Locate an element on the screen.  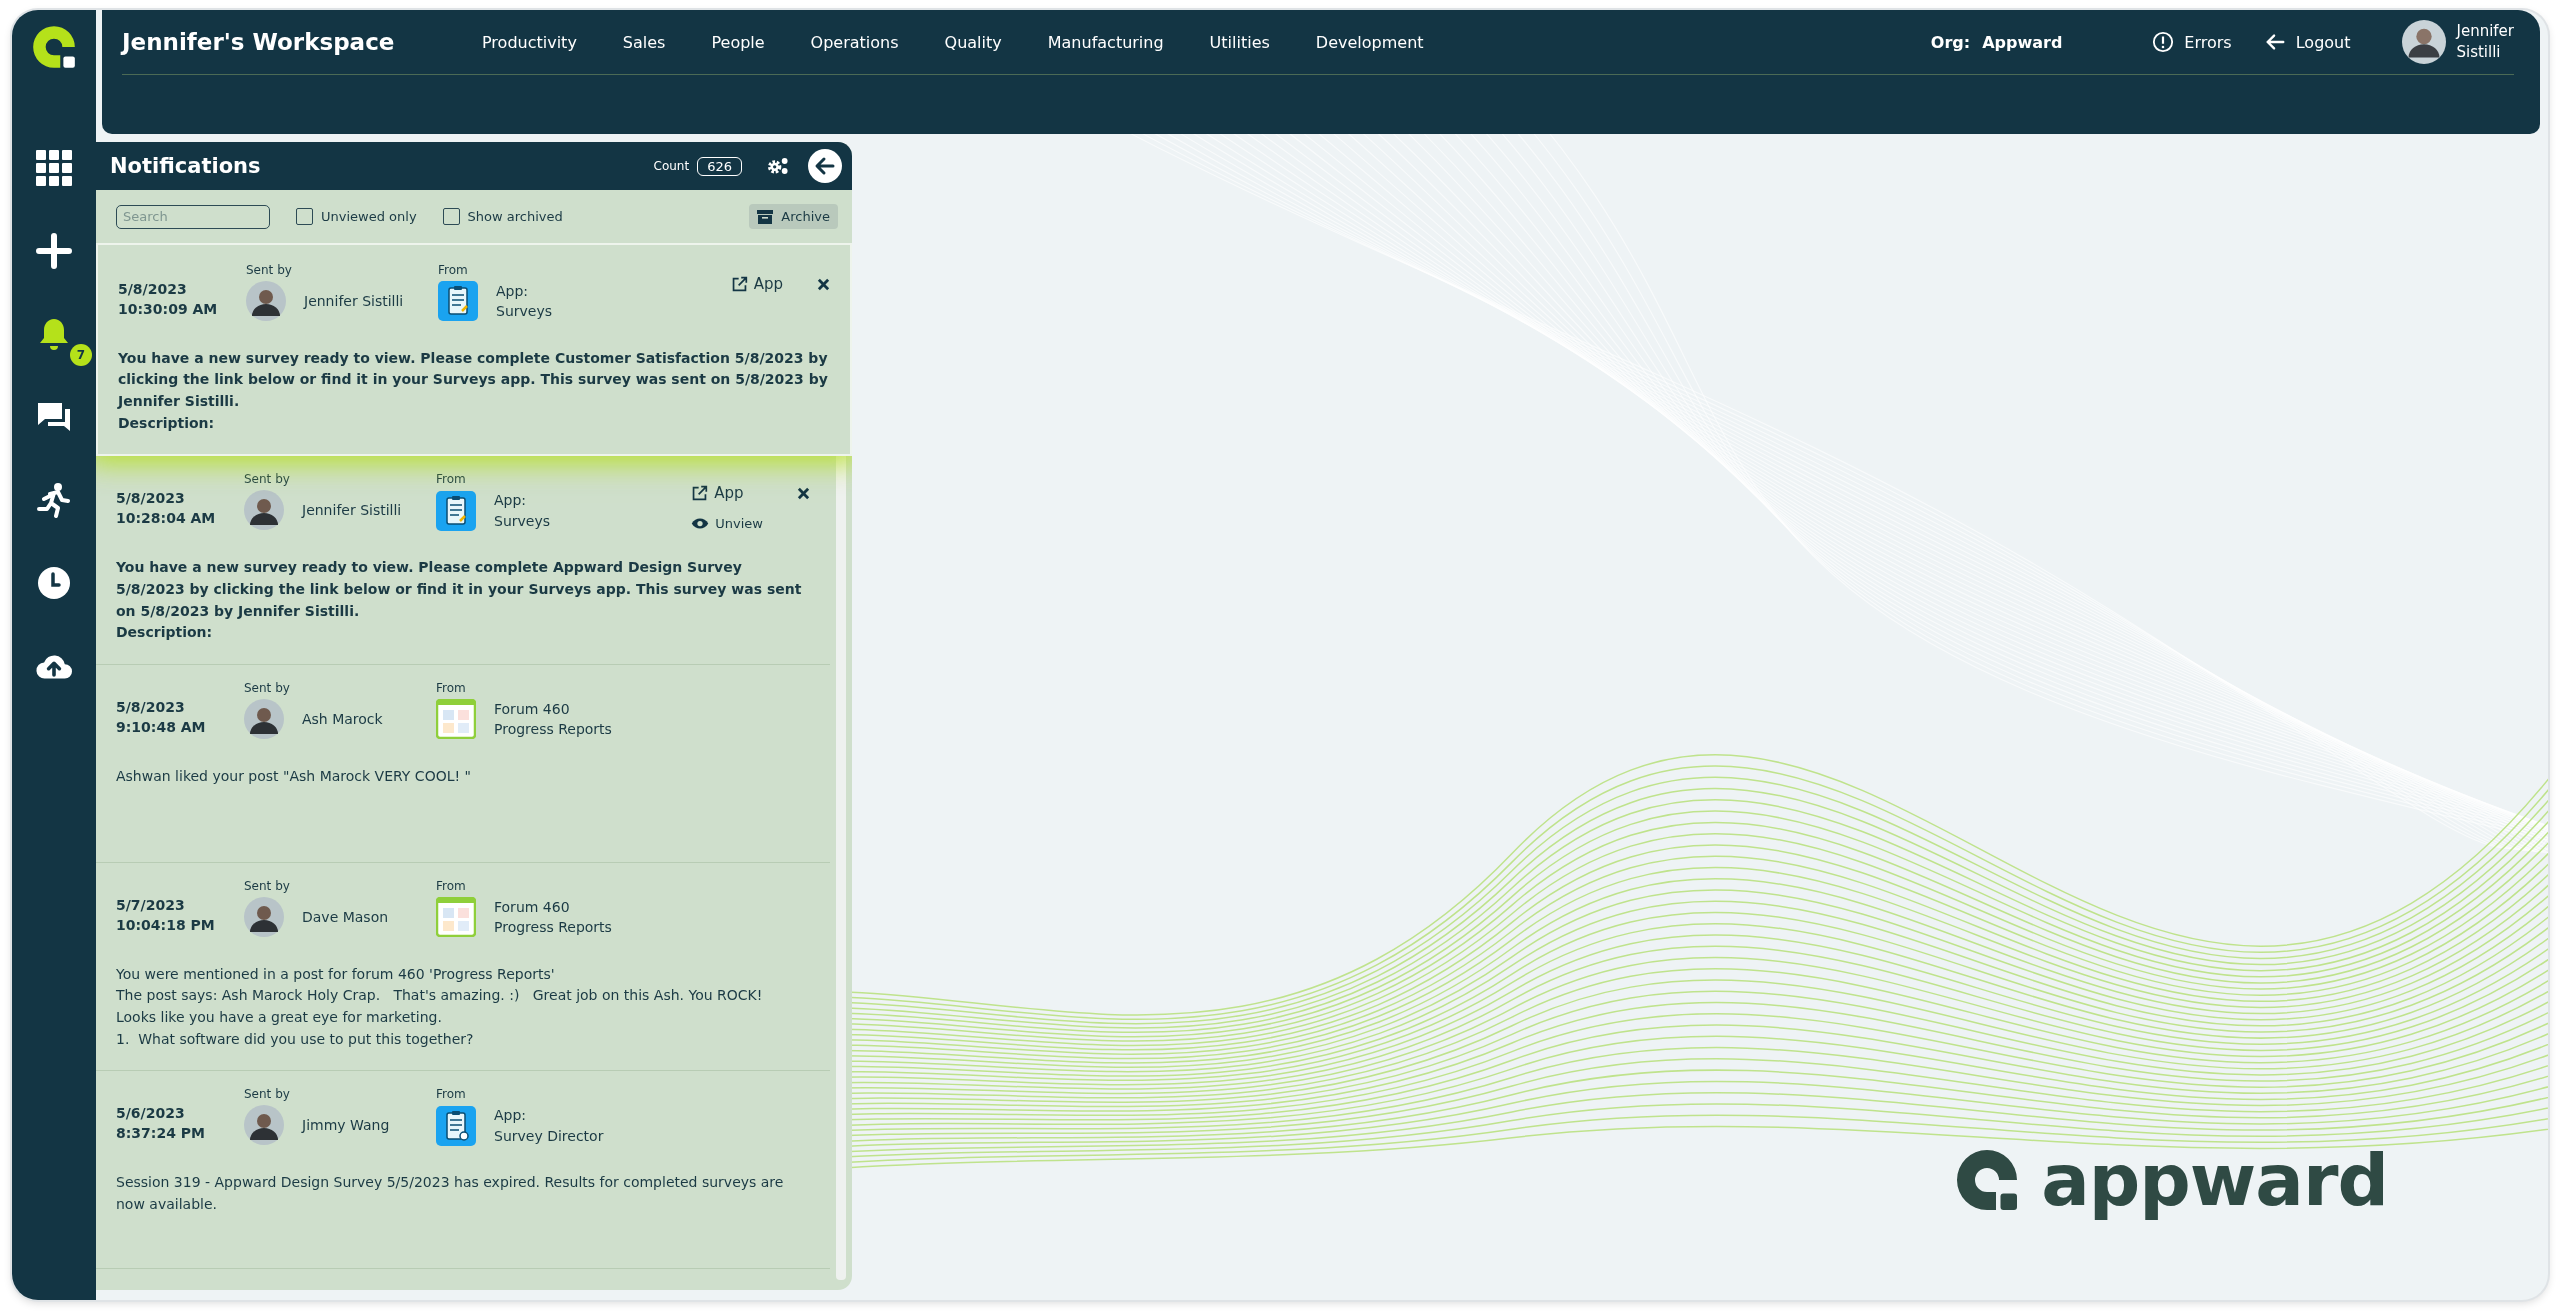
notification-message: You were mentioned in a post for forum 460 'Progress Reports' The post says: Ash Marock Holy Crap. That's amazing. :) Great job on this Ash. You ROCK! Looks like you have a great eye for marketing. 1. What software did you use to put this together? is located at coordinates (440, 1006).